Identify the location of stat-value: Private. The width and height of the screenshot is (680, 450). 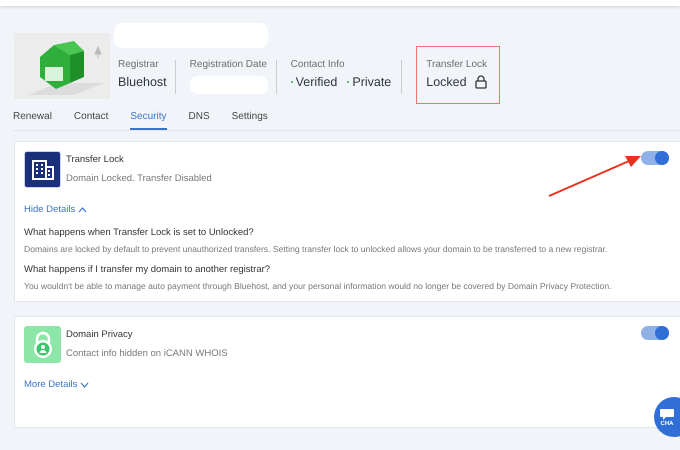
(369, 82).